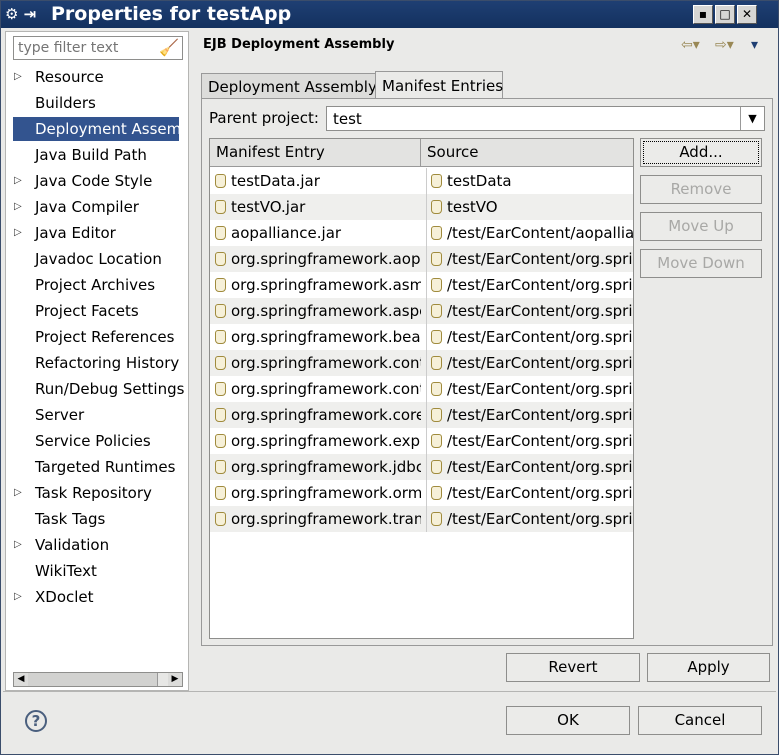 The height and width of the screenshot is (755, 779). Describe the element at coordinates (97, 155) in the screenshot. I see `tree-item: Java Build Path` at that location.